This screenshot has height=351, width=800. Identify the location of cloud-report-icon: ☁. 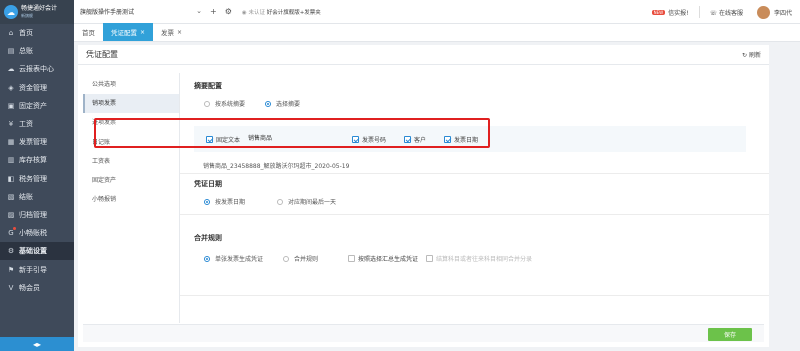
(11, 69).